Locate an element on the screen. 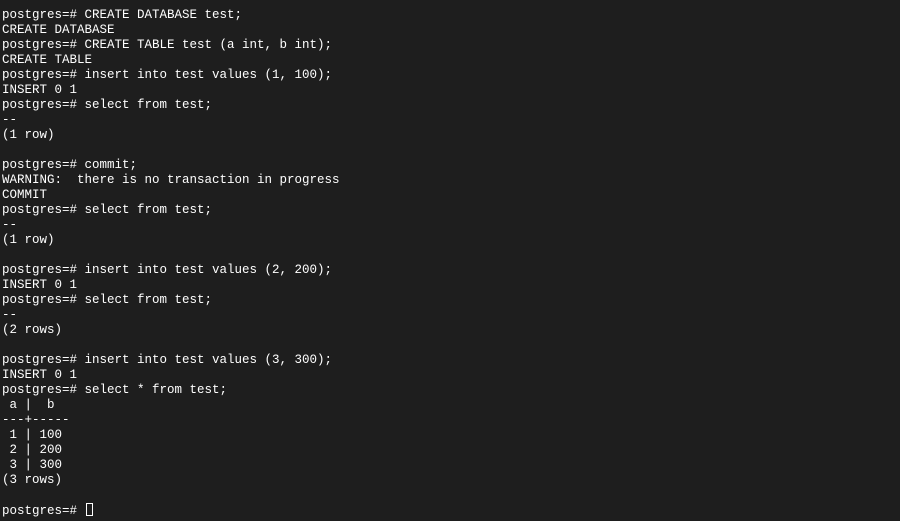  terminal-line: postgres=# CREATE DATABASE test; is located at coordinates (122, 15).